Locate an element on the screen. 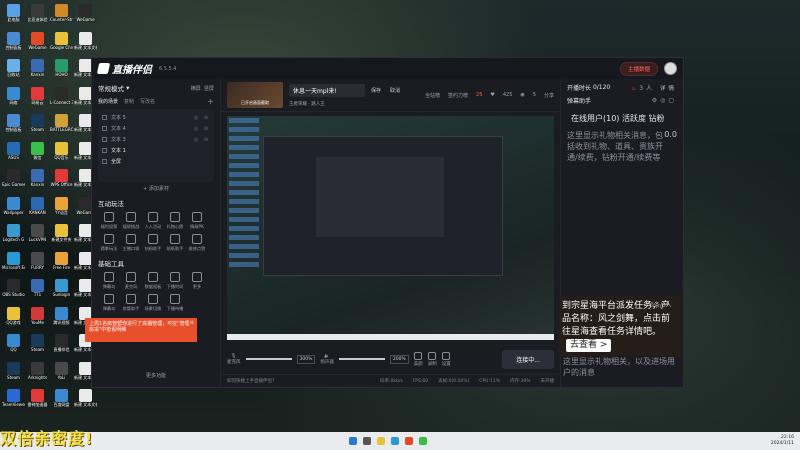 The height and width of the screenshot is (450, 800). desktop-icon: Counter-Strike is located at coordinates (61, 17).